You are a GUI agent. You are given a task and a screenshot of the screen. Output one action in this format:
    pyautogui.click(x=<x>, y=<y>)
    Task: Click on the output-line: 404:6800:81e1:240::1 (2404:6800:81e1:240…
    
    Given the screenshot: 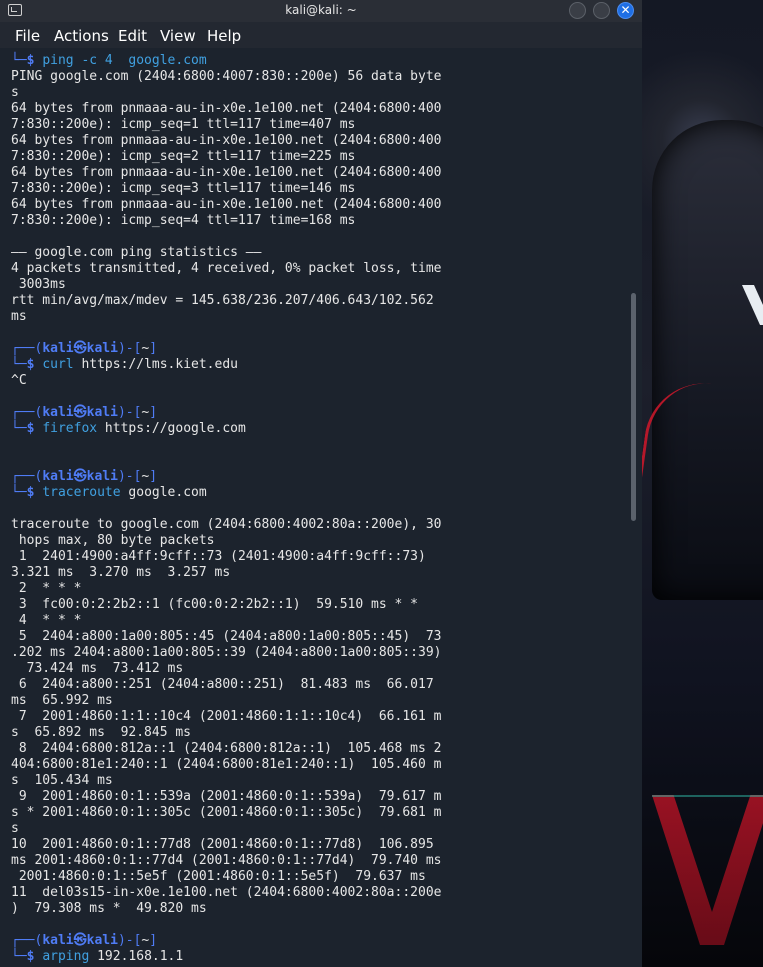 What is the action you would take?
    pyautogui.click(x=226, y=764)
    